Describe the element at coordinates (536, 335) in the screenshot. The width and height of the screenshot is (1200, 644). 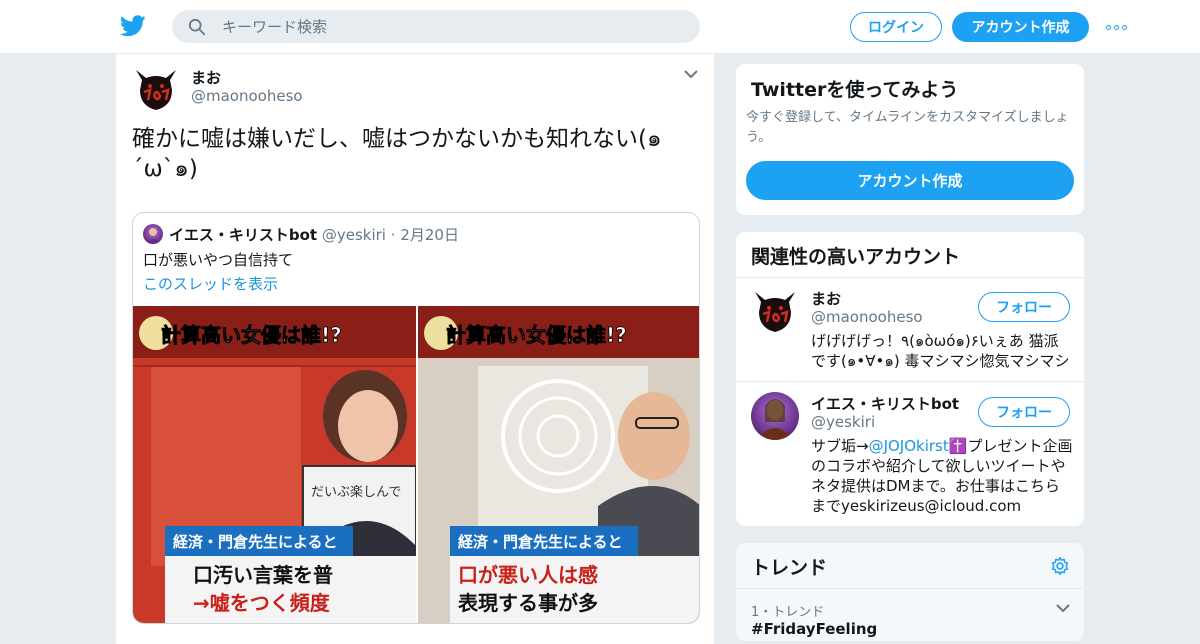
I see `image-banner-2: 計算高い女優は誰!?` at that location.